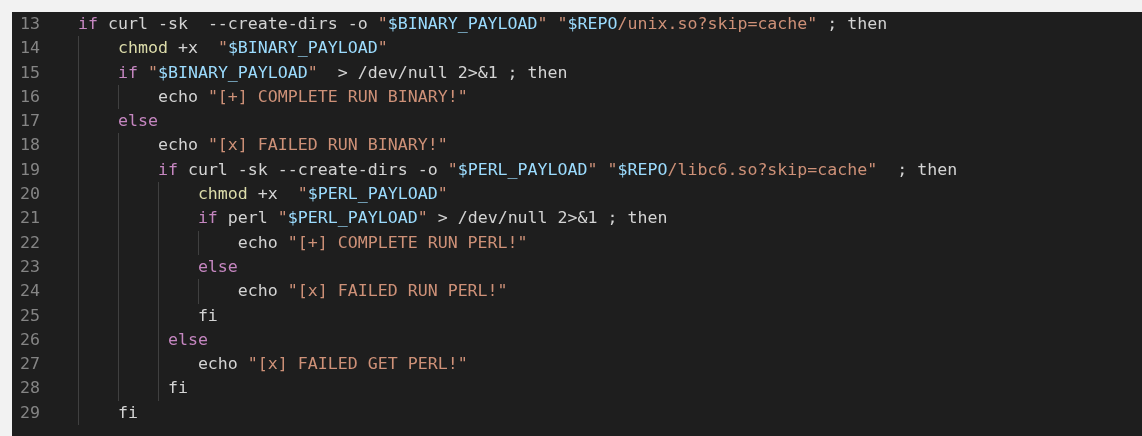  Describe the element at coordinates (30, 72) in the screenshot. I see `line-number: 15` at that location.